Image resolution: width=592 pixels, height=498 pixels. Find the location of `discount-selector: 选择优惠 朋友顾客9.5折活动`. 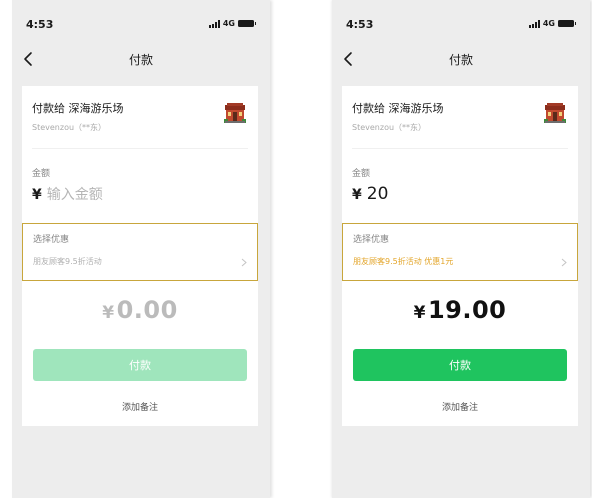

discount-selector: 选择优惠 朋友顾客9.5折活动 is located at coordinates (140, 252).